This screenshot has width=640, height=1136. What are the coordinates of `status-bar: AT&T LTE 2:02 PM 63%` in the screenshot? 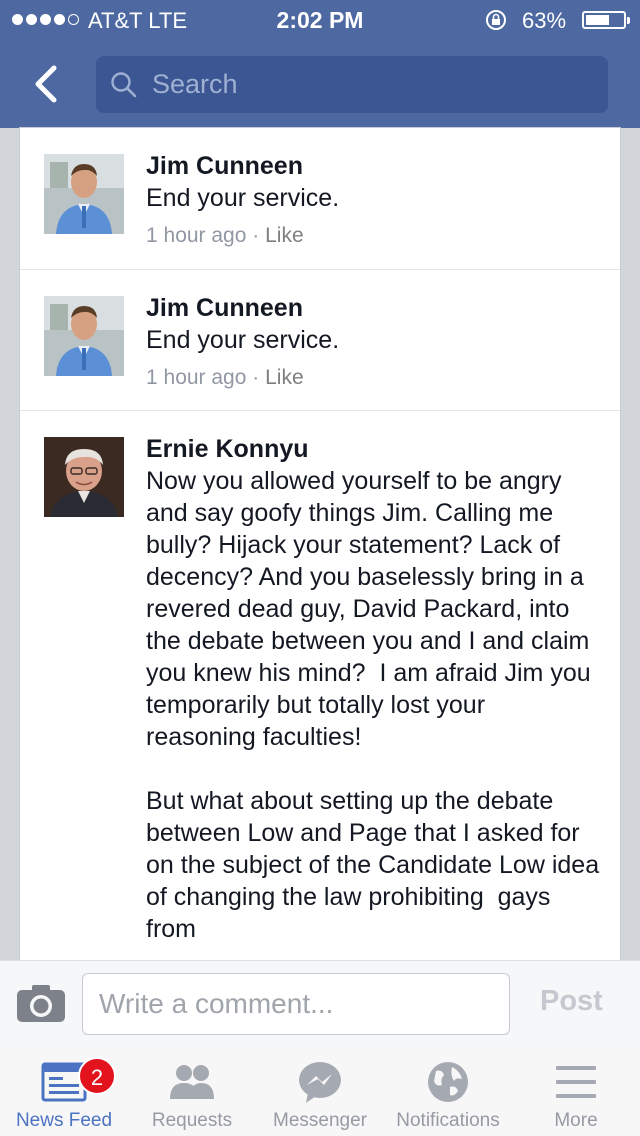 It's located at (320, 20).